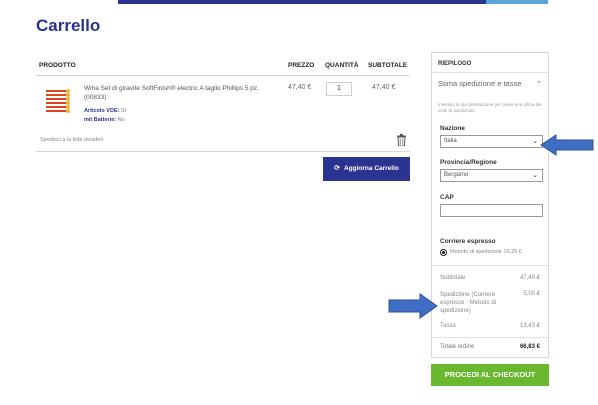 This screenshot has width=598, height=405. I want to click on shipping-value: 5,00 €, so click(531, 294).